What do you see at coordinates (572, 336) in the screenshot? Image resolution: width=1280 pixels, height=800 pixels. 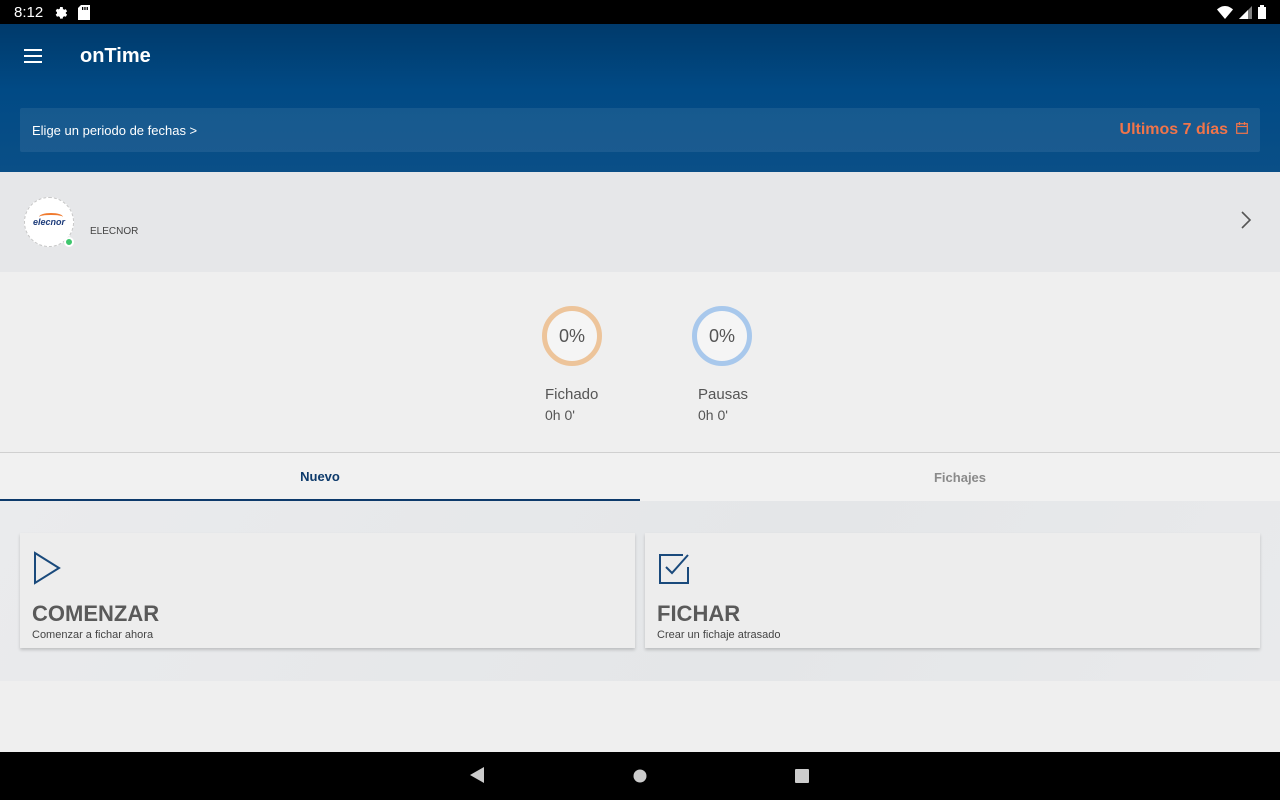 I see `fichado-progress-ring: 0%` at bounding box center [572, 336].